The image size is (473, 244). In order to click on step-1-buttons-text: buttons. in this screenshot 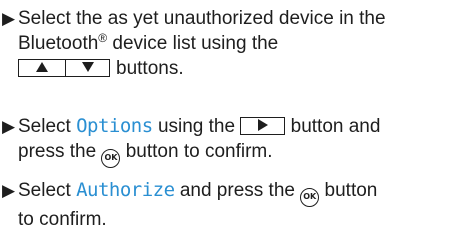, I will do `click(150, 68)`.